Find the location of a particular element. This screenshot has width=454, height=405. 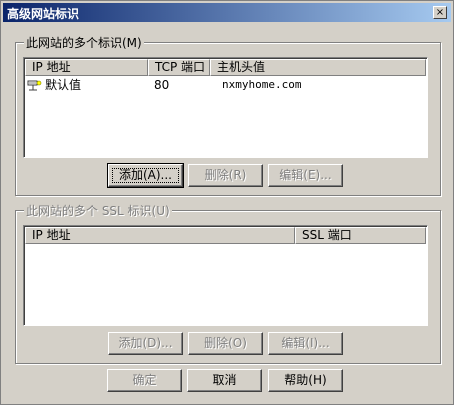

ok-button: 确定 is located at coordinates (144, 380).